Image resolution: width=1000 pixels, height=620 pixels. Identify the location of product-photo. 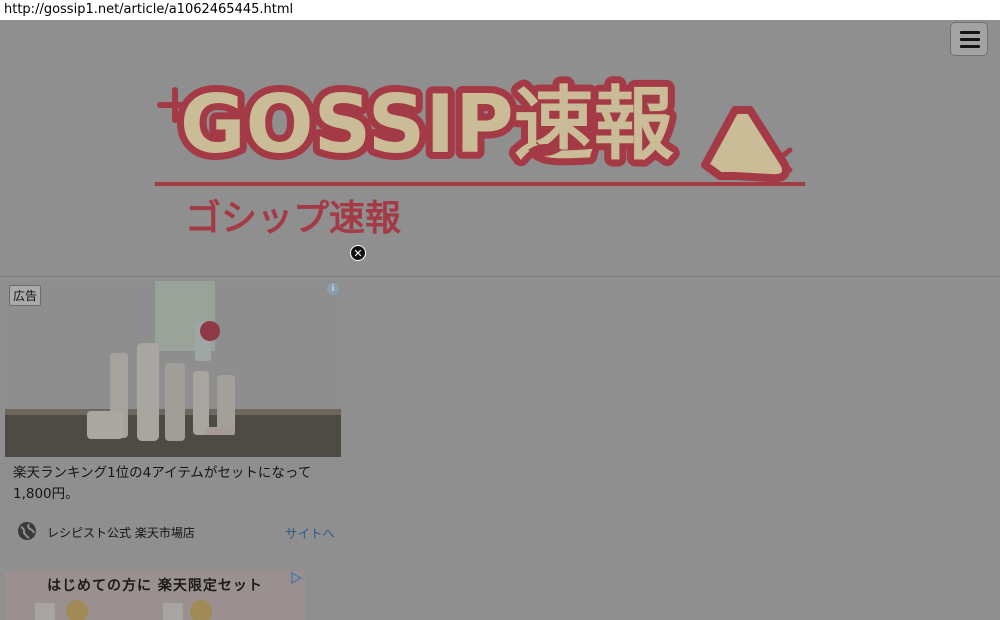
(173, 369).